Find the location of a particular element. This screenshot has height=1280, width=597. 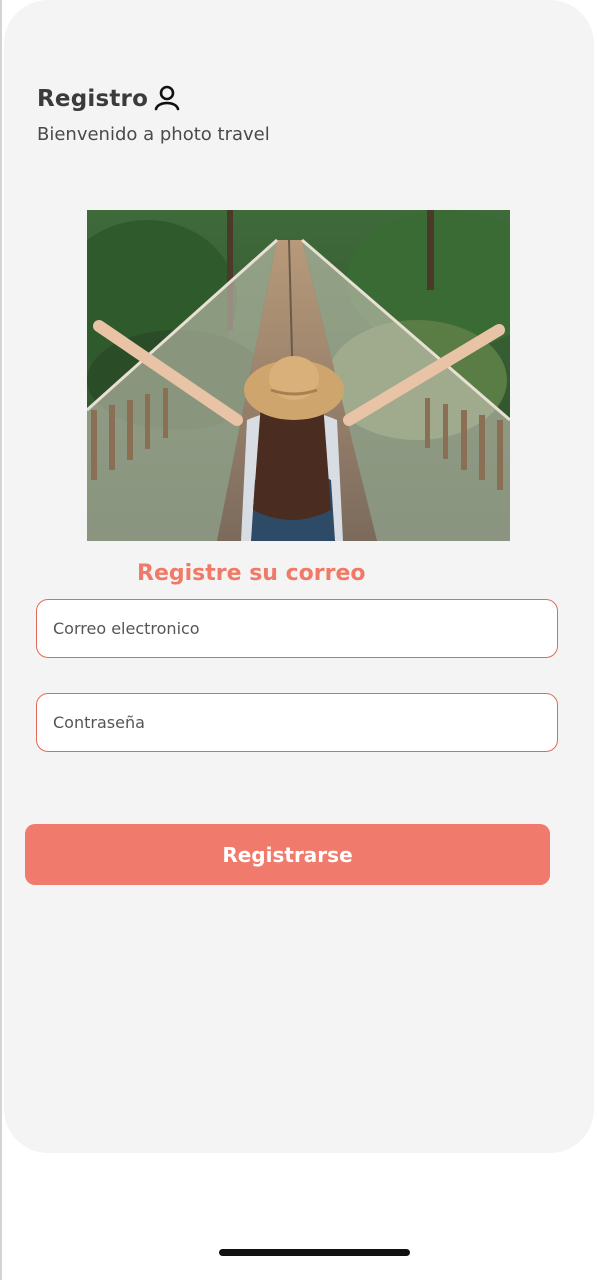

page-title: Registro is located at coordinates (93, 99).